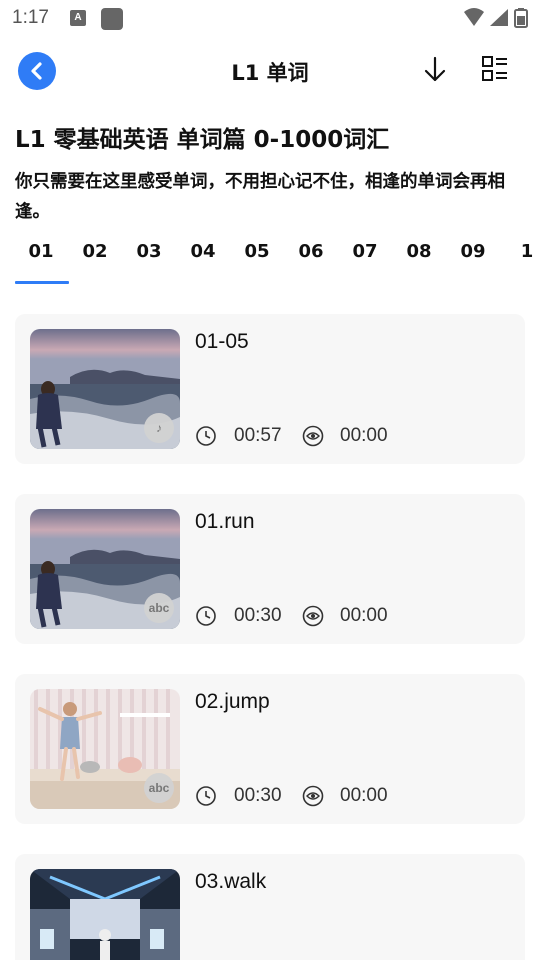 The image size is (540, 960). What do you see at coordinates (260, 197) in the screenshot?
I see `course-description: 你只需要在这里感受单词，不用担心记不住，相逢的单词会再相逢。` at bounding box center [260, 197].